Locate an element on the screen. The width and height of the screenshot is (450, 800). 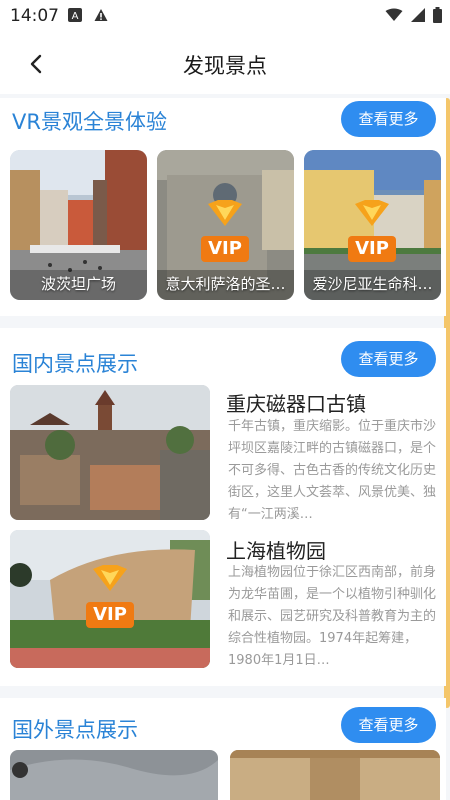
domestic-section-title: 国内景点展示 is located at coordinates (75, 364).